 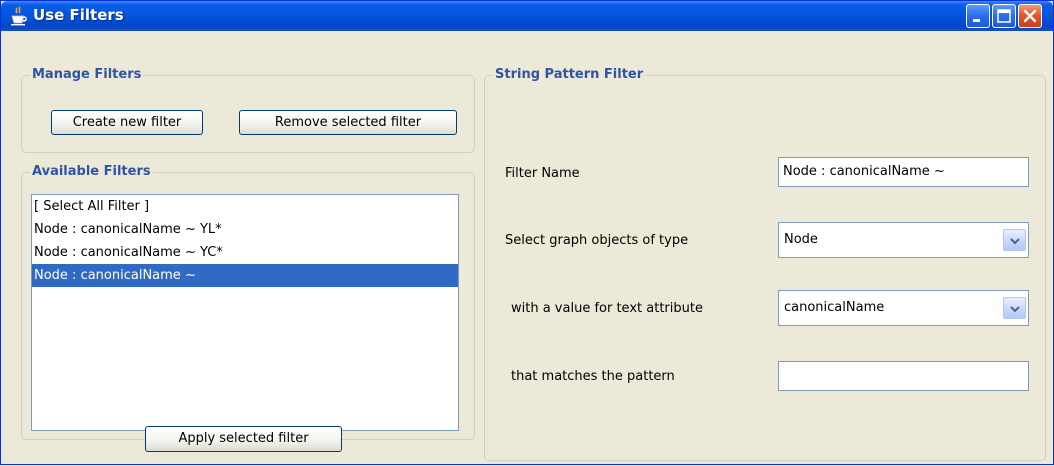 I want to click on minimize-button, so click(x=978, y=16).